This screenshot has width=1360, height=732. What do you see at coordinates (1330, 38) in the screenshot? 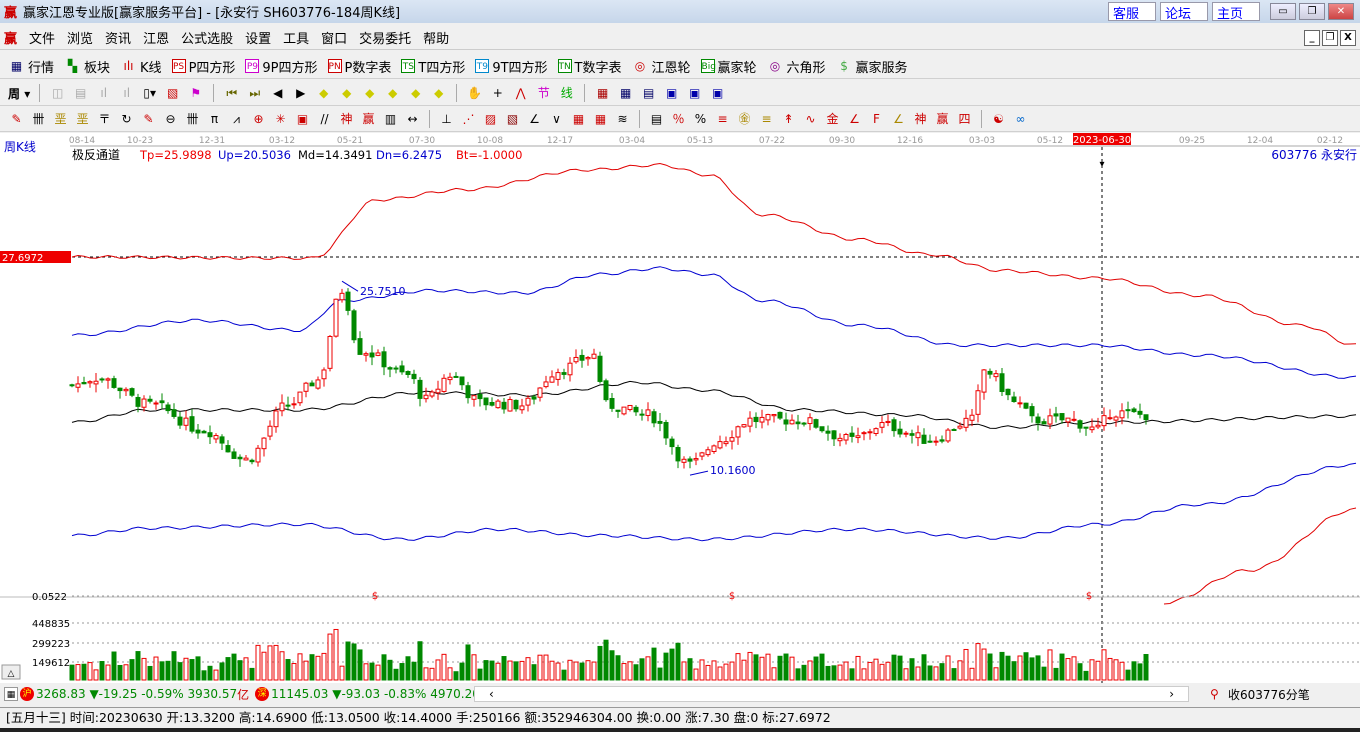
I see `mdi-restore-button: ❐` at bounding box center [1330, 38].